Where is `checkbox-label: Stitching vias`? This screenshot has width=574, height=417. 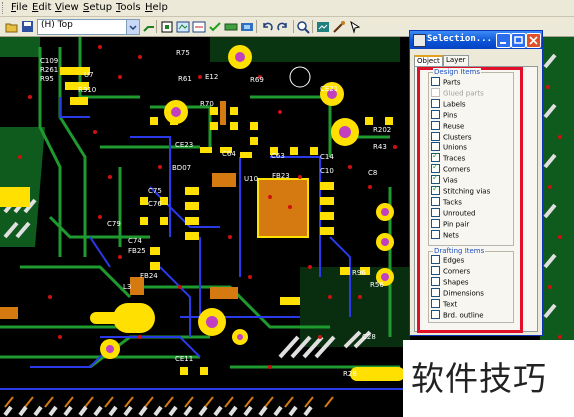
checkbox-label: Stitching vias is located at coordinates (467, 191).